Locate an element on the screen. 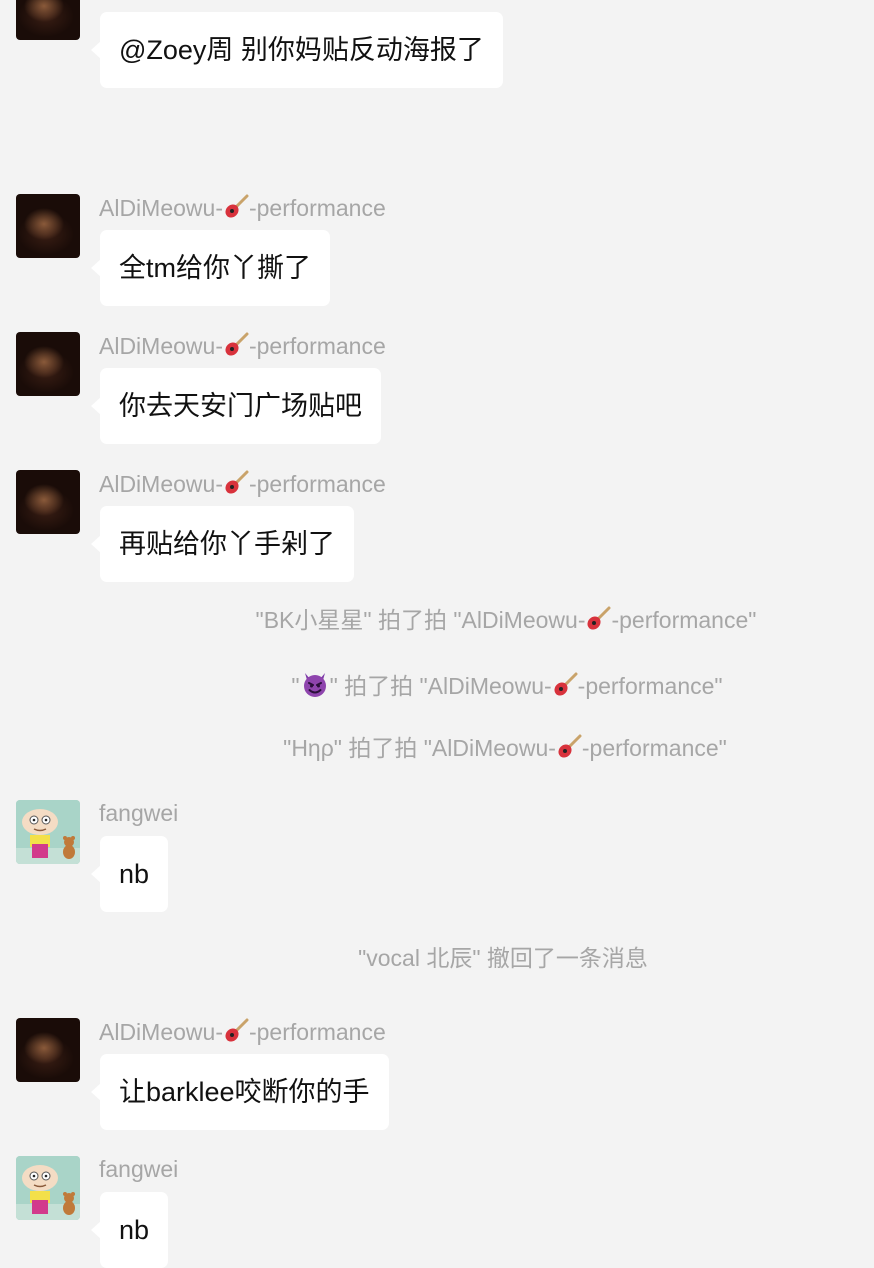 This screenshot has width=874, height=1268. system-notice: "vocal 北辰" 撤回了一条消息 is located at coordinates (503, 958).